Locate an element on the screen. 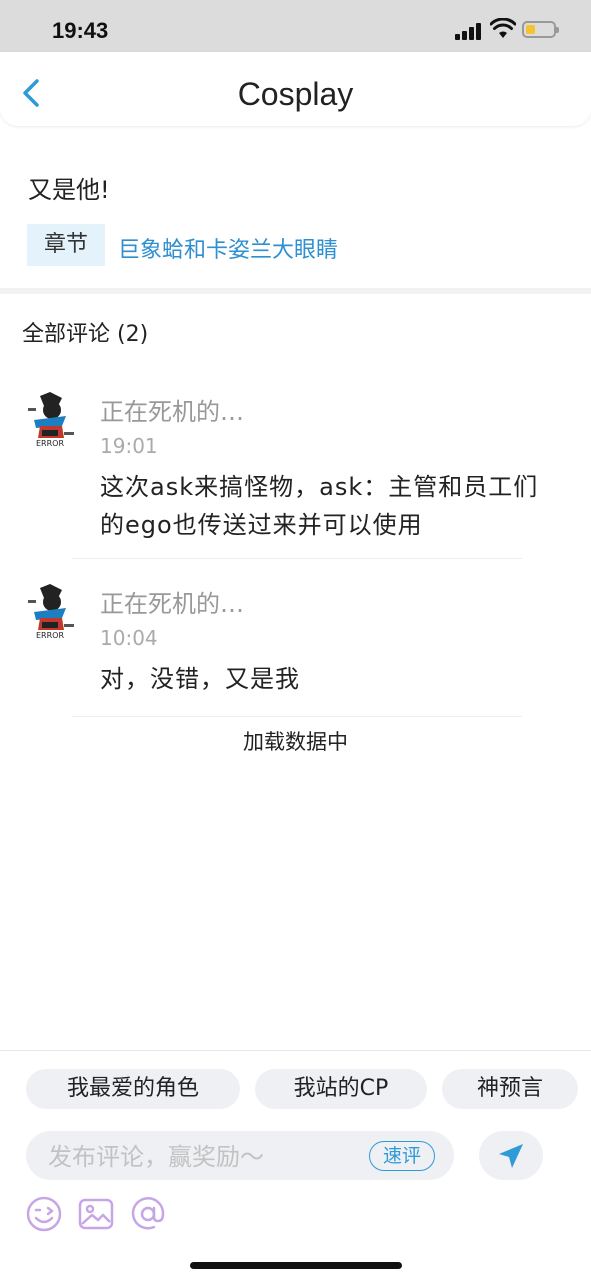  comment-time: 19:01 is located at coordinates (129, 446).